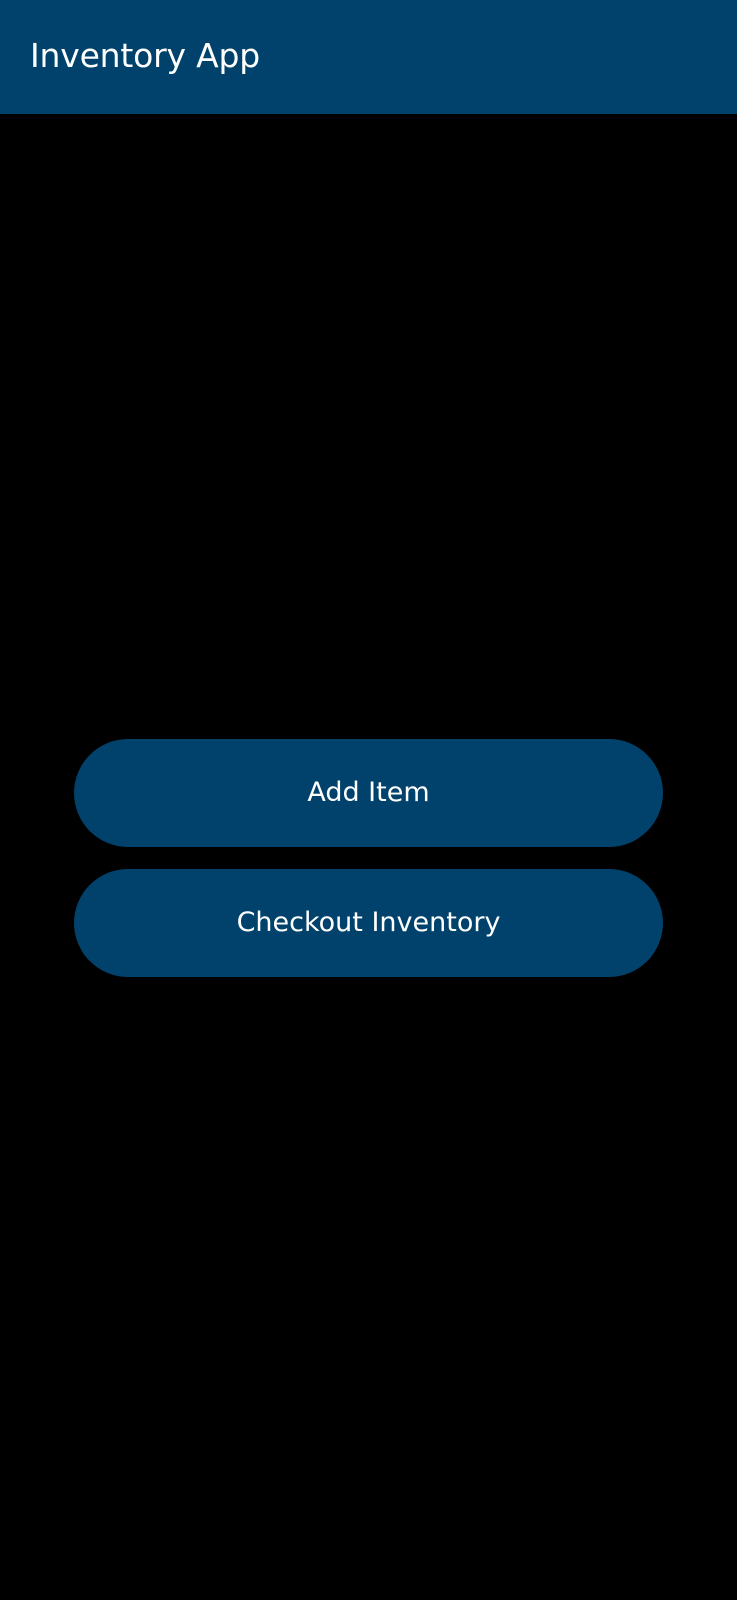 The width and height of the screenshot is (737, 1600). What do you see at coordinates (145, 55) in the screenshot?
I see `app-title: Inventory App` at bounding box center [145, 55].